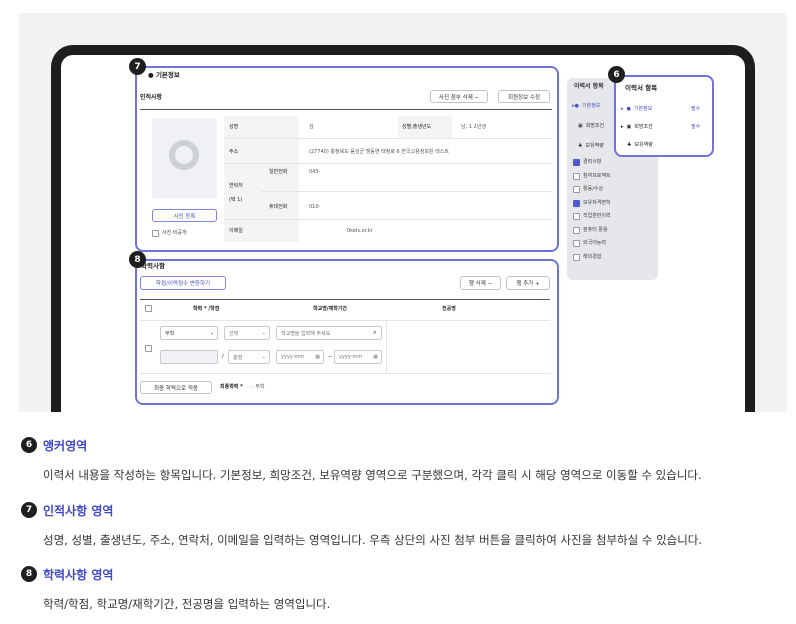 The width and height of the screenshot is (796, 624). Describe the element at coordinates (528, 283) in the screenshot. I see `row-add-button: 행 추가 +` at that location.